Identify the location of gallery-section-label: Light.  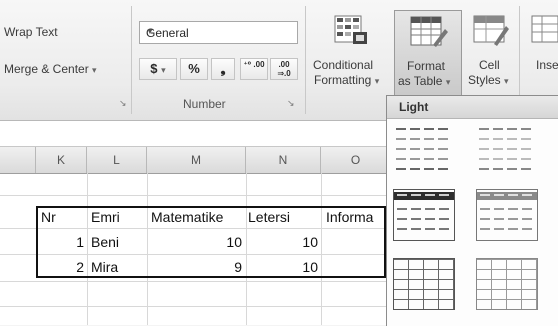
(414, 107).